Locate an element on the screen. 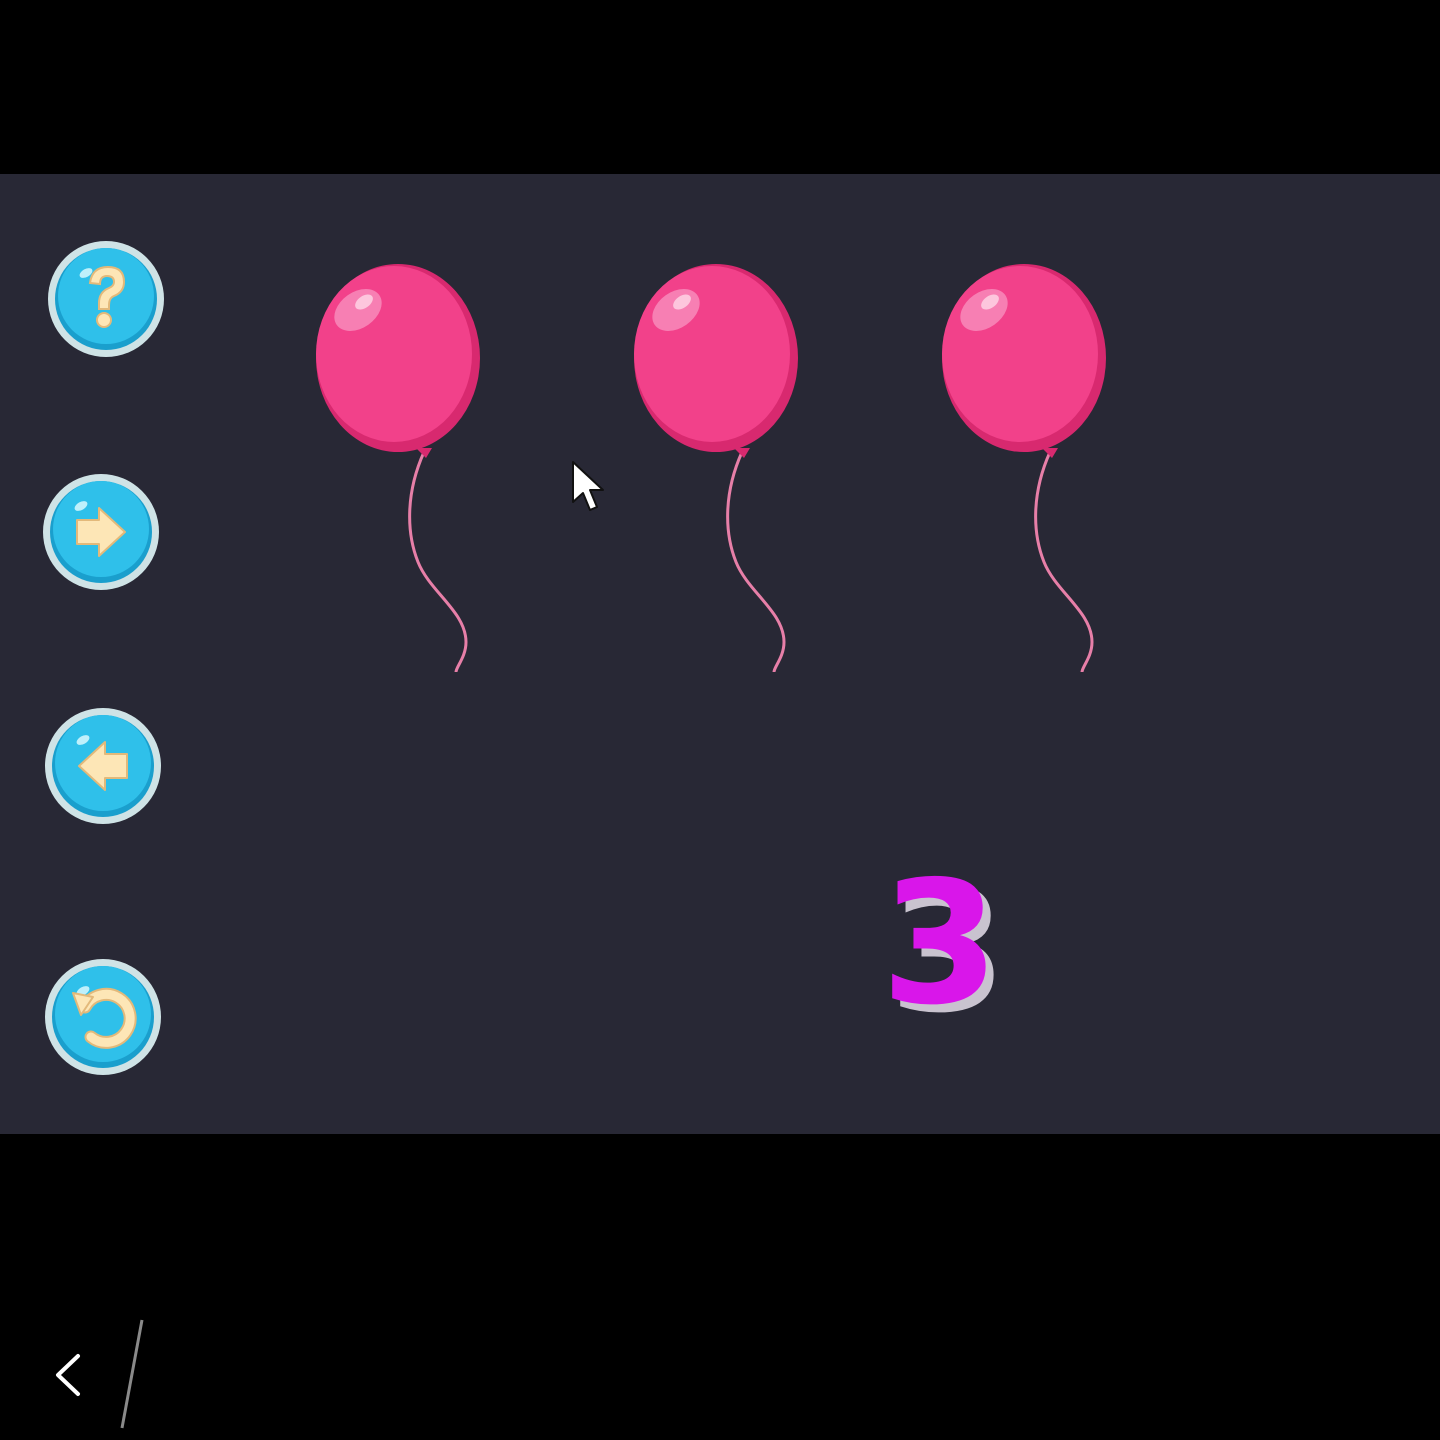 The image size is (1440, 1440). back-button is located at coordinates (74, 1375).